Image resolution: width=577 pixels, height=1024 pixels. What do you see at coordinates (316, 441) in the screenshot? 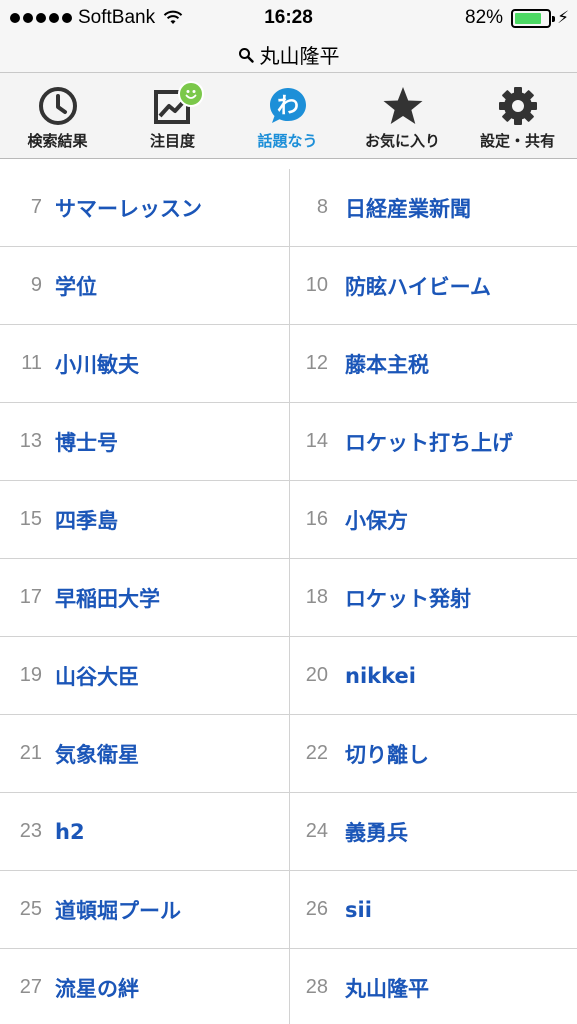
I see `rank-number: 14` at bounding box center [316, 441].